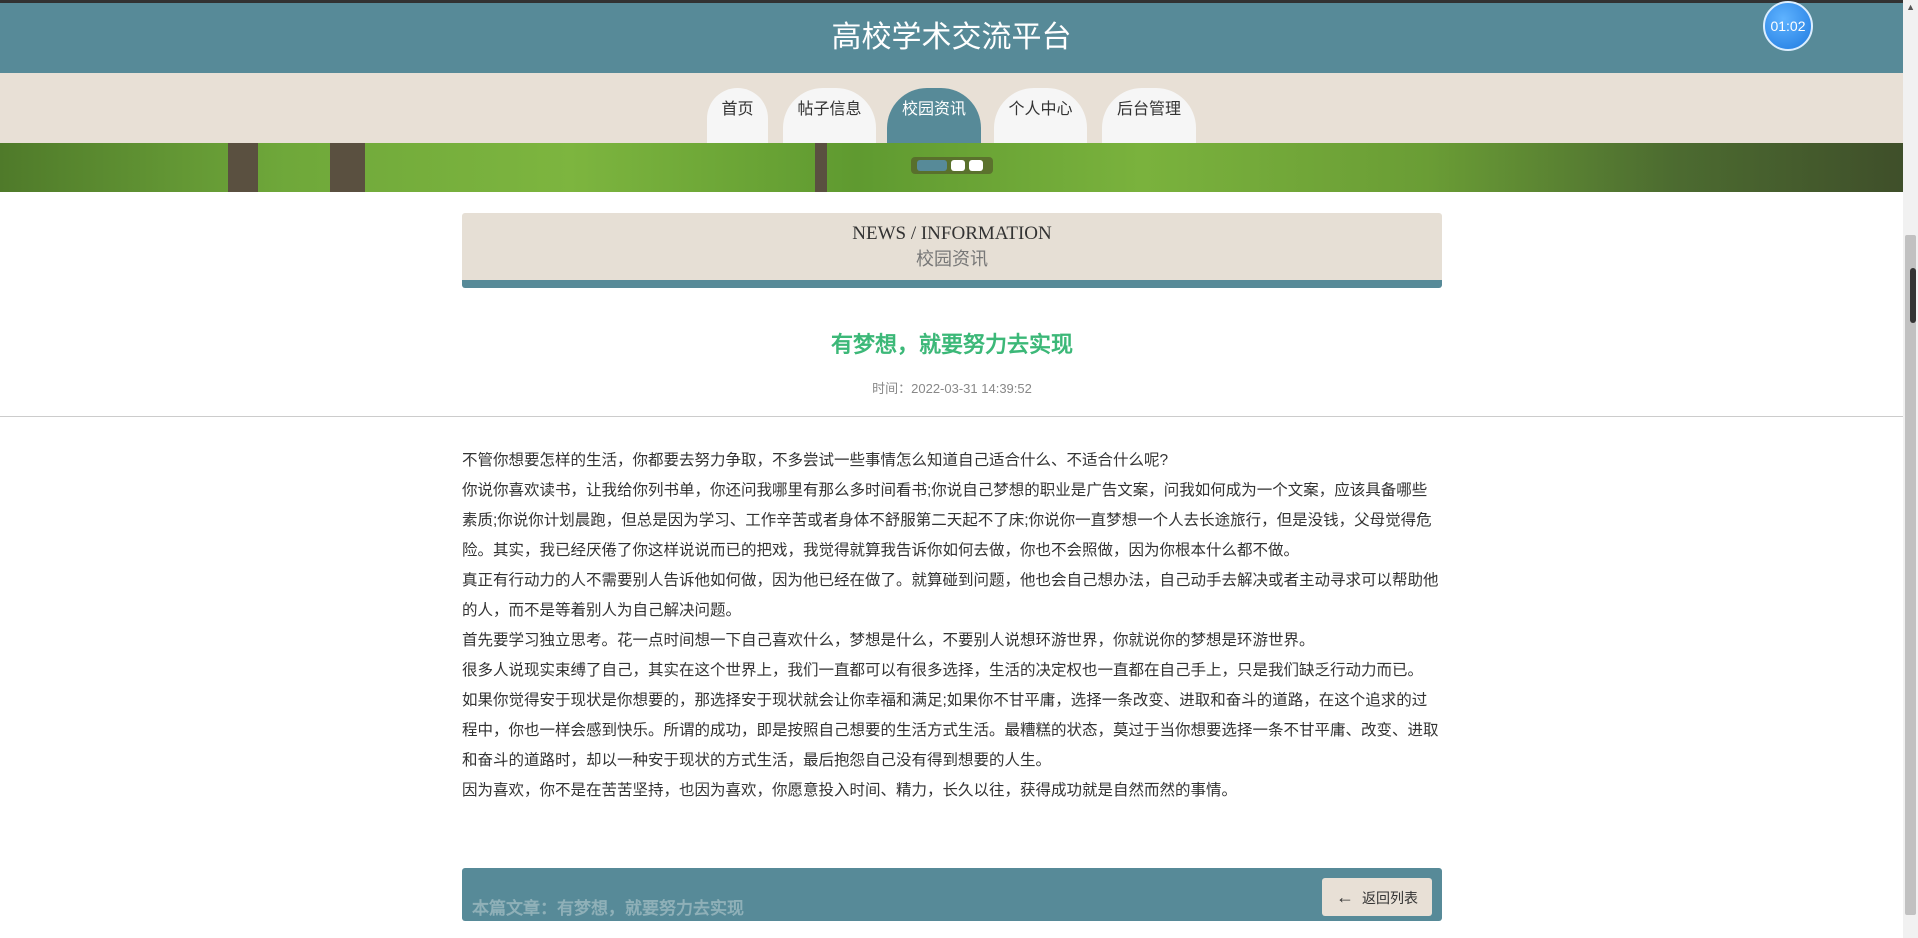 The image size is (1918, 938). I want to click on nav-tab-home: 首页, so click(737, 115).